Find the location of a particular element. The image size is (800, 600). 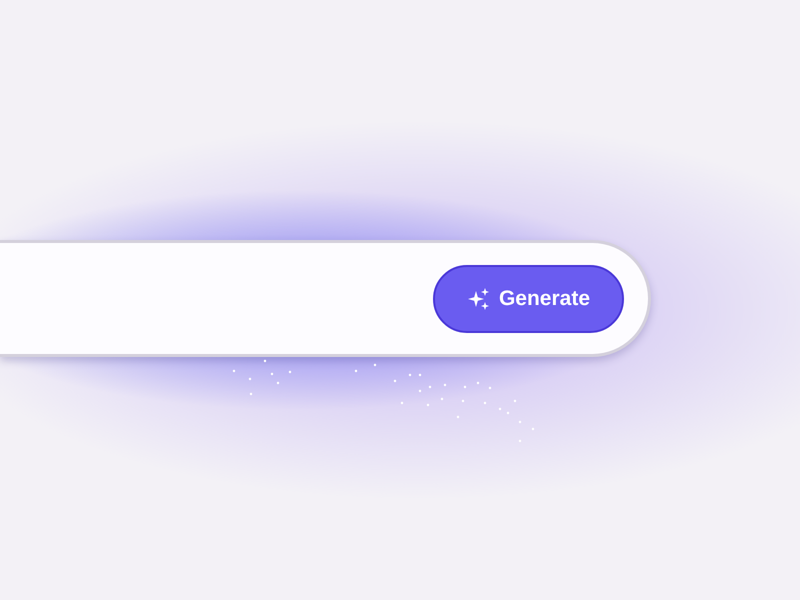

sparkle-icon is located at coordinates (478, 298).